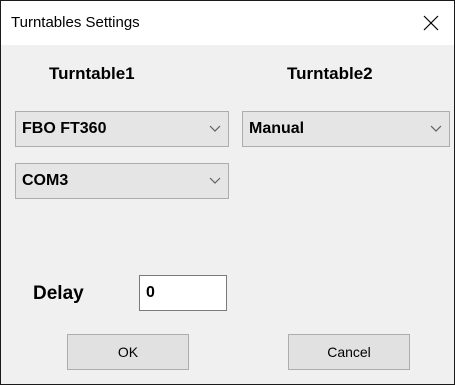 The width and height of the screenshot is (455, 385). What do you see at coordinates (330, 73) in the screenshot?
I see `turntable2-label: Turntable2` at bounding box center [330, 73].